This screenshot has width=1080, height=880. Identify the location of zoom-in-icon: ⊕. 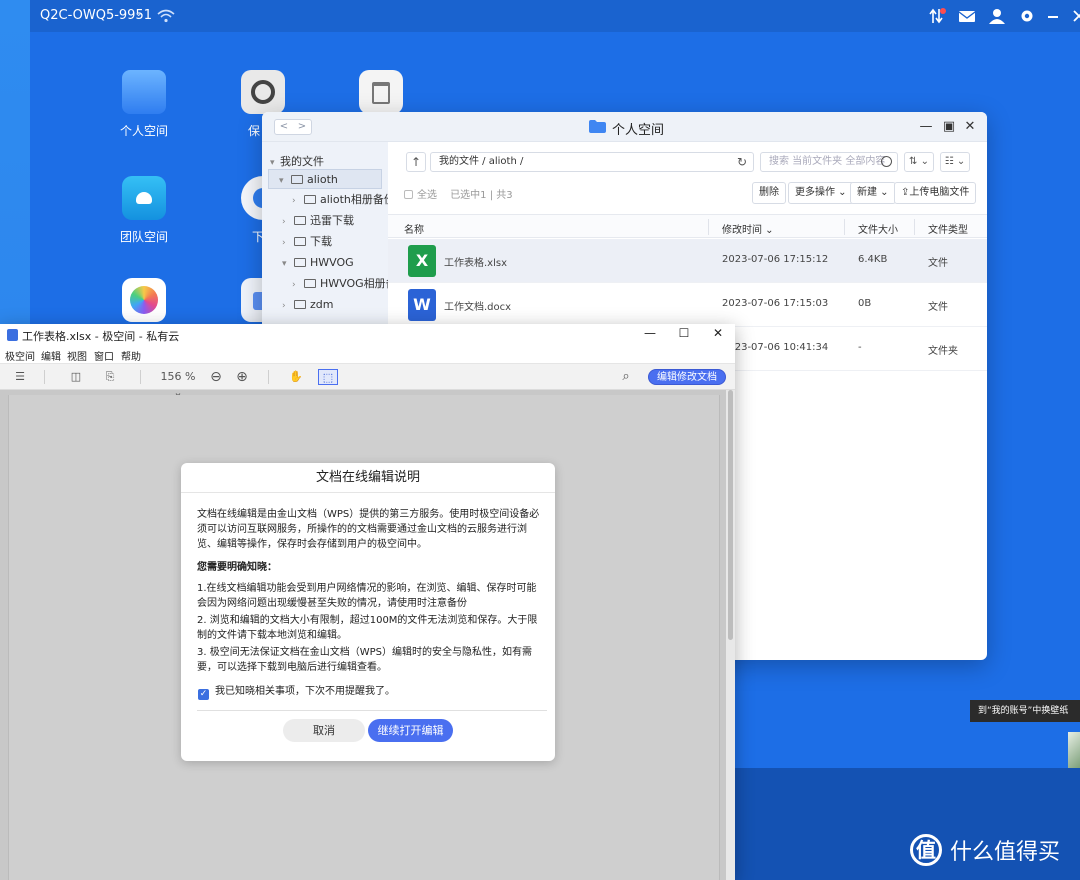
(242, 377).